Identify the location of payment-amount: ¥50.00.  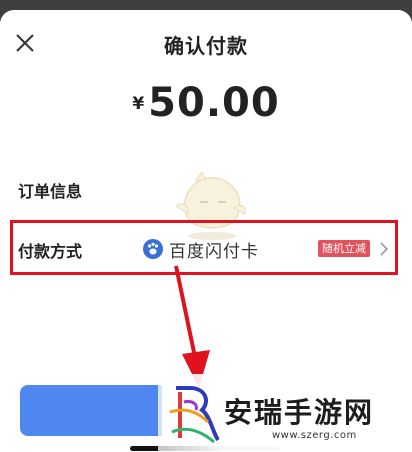
(206, 103).